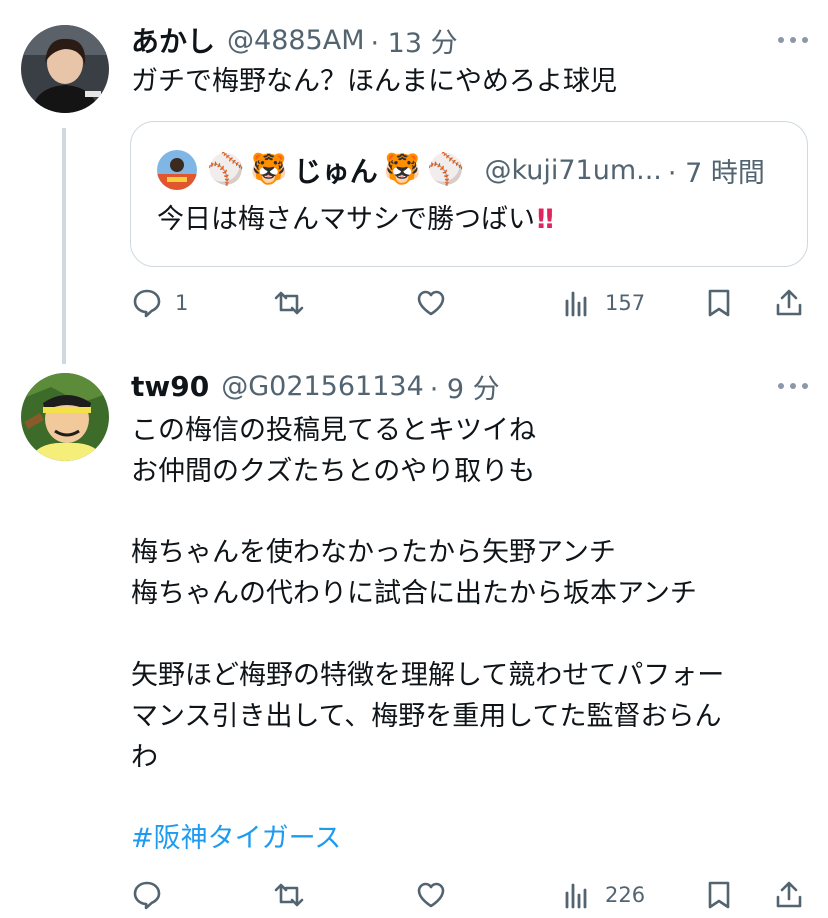 The width and height of the screenshot is (828, 918). What do you see at coordinates (295, 40) in the screenshot?
I see `user-handle: @4885AM` at bounding box center [295, 40].